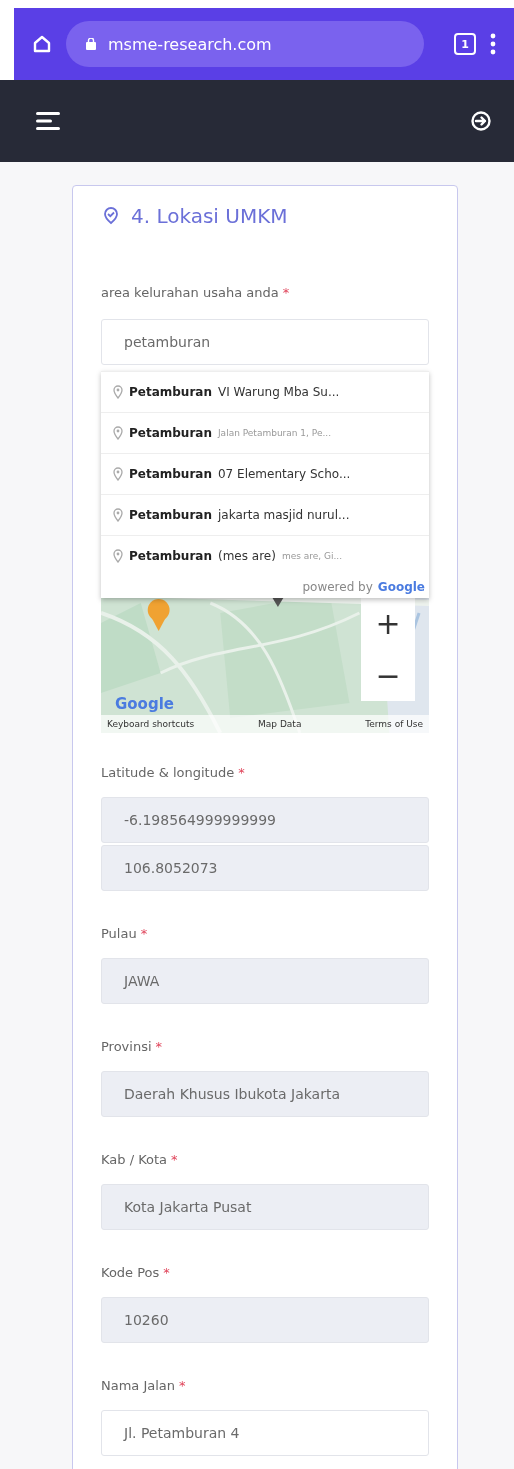 This screenshot has height=1469, width=514. What do you see at coordinates (265, 820) in the screenshot?
I see `text-field: -6.198564999999999` at bounding box center [265, 820].